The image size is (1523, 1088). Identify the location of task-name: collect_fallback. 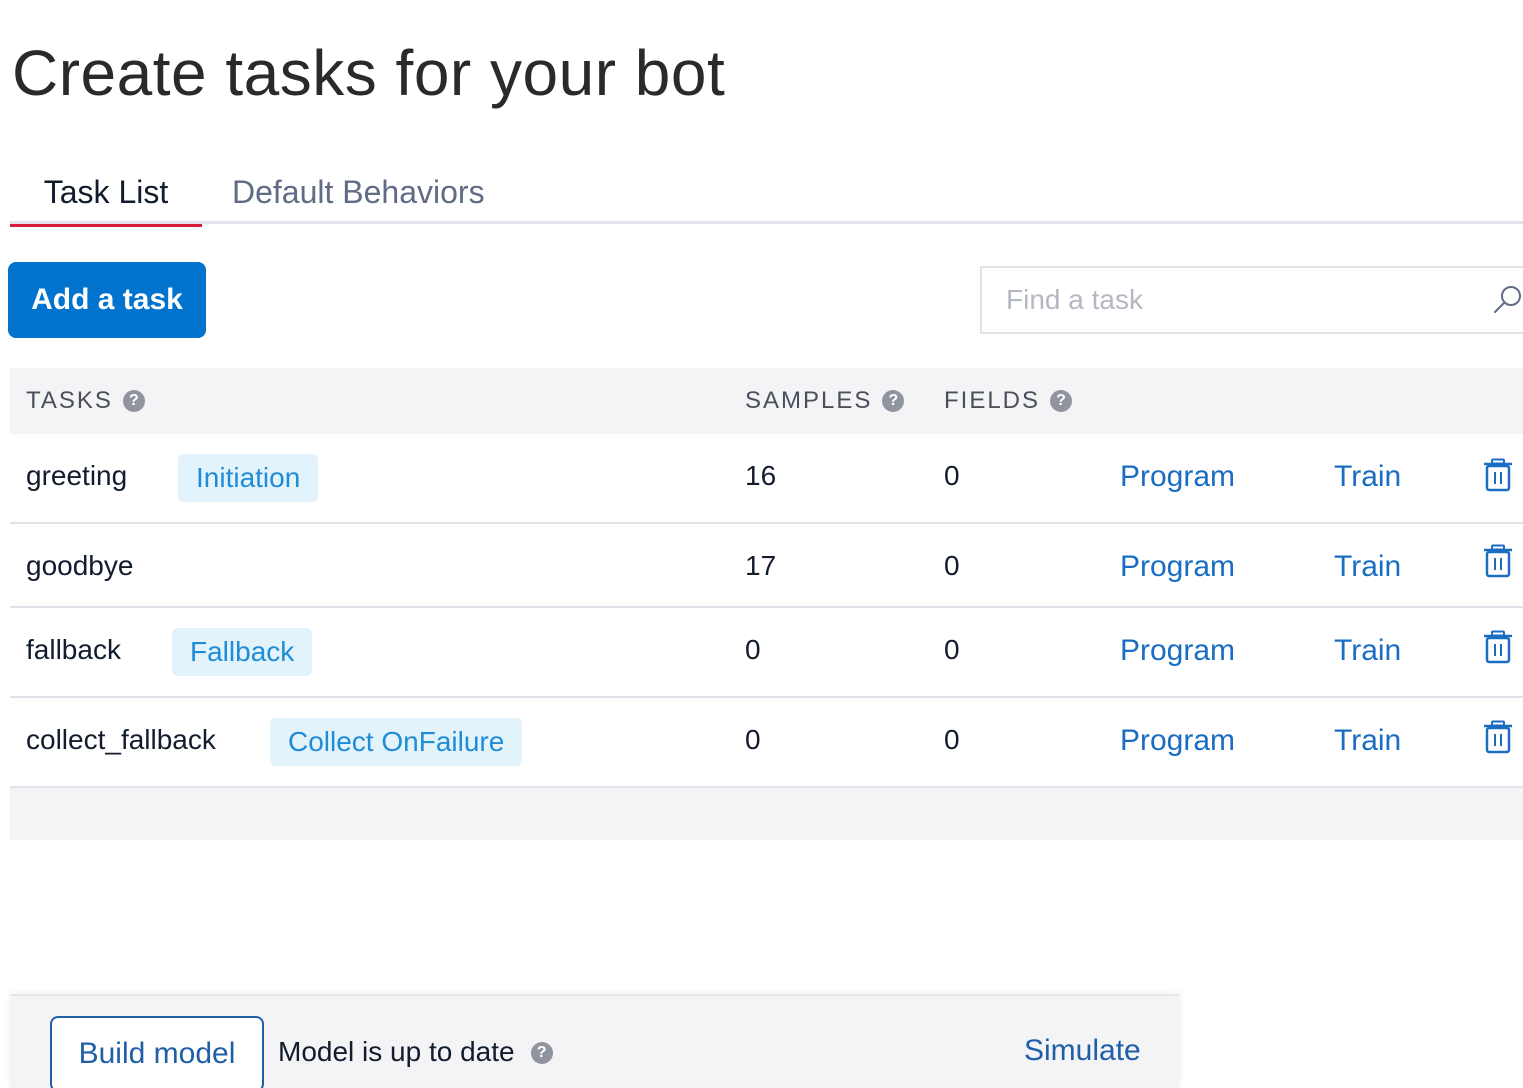
(121, 739).